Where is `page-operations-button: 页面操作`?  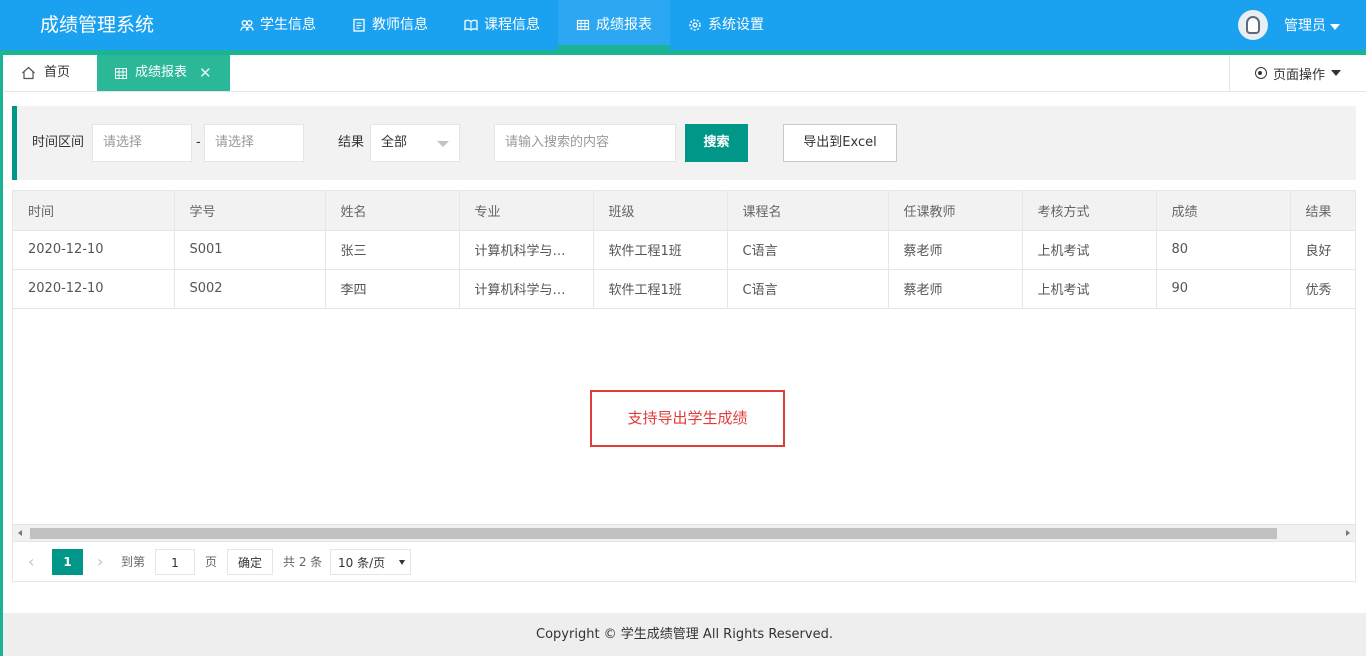 page-operations-button: 页面操作 is located at coordinates (1297, 73).